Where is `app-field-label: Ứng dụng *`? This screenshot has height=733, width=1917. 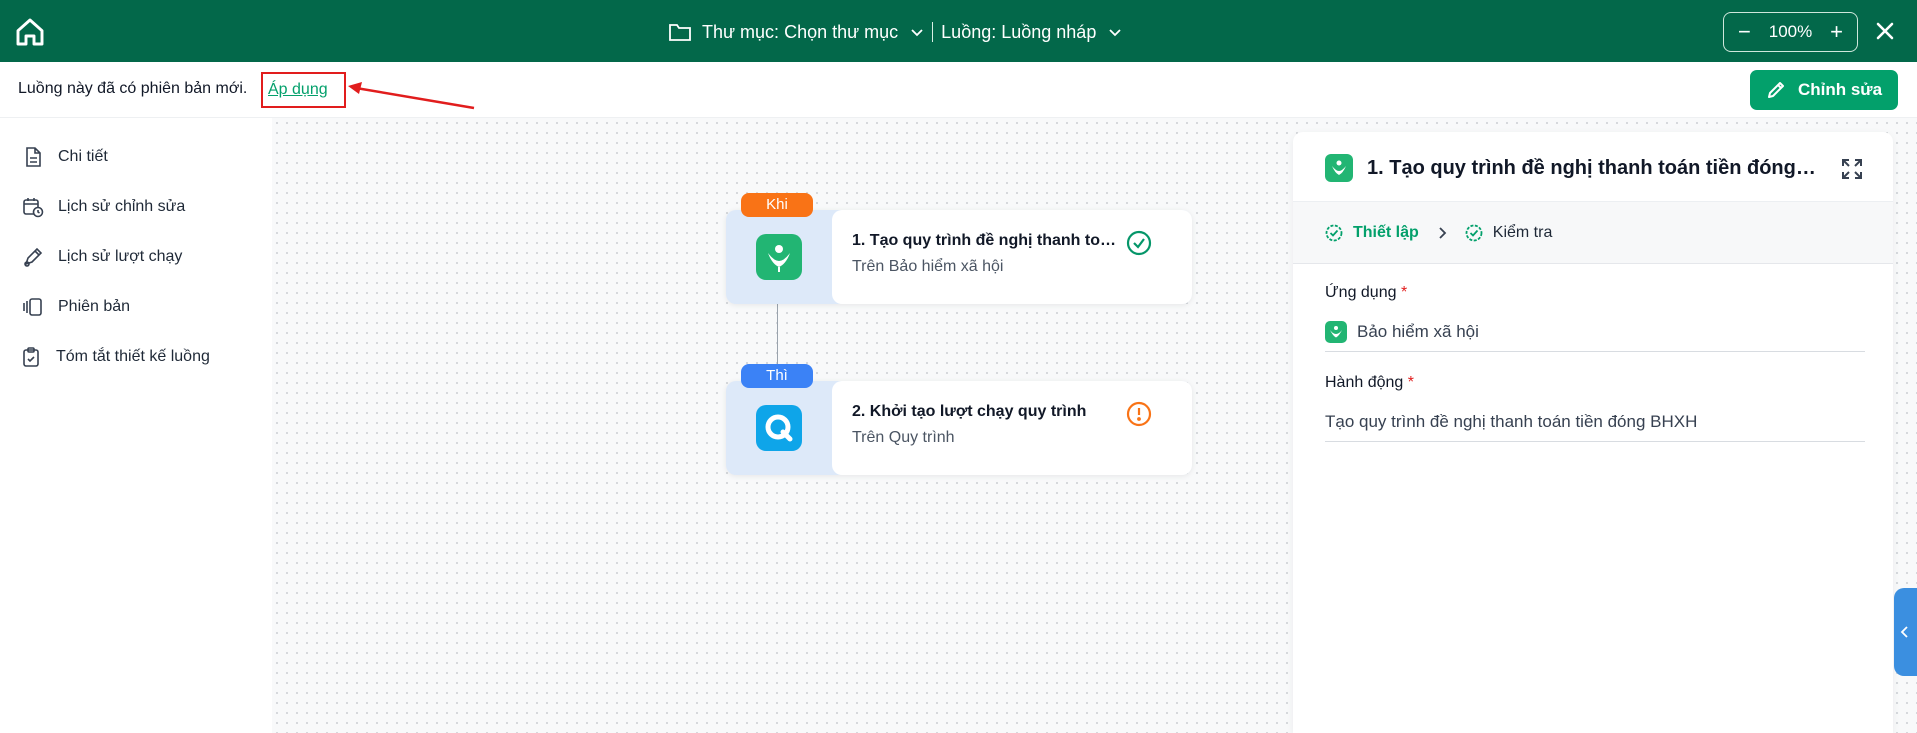 app-field-label: Ứng dụng * is located at coordinates (1366, 293).